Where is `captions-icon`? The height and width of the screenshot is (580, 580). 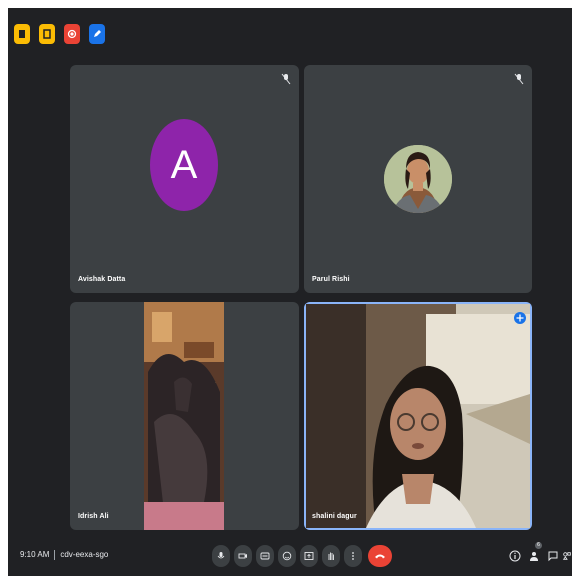 captions-icon is located at coordinates (265, 556).